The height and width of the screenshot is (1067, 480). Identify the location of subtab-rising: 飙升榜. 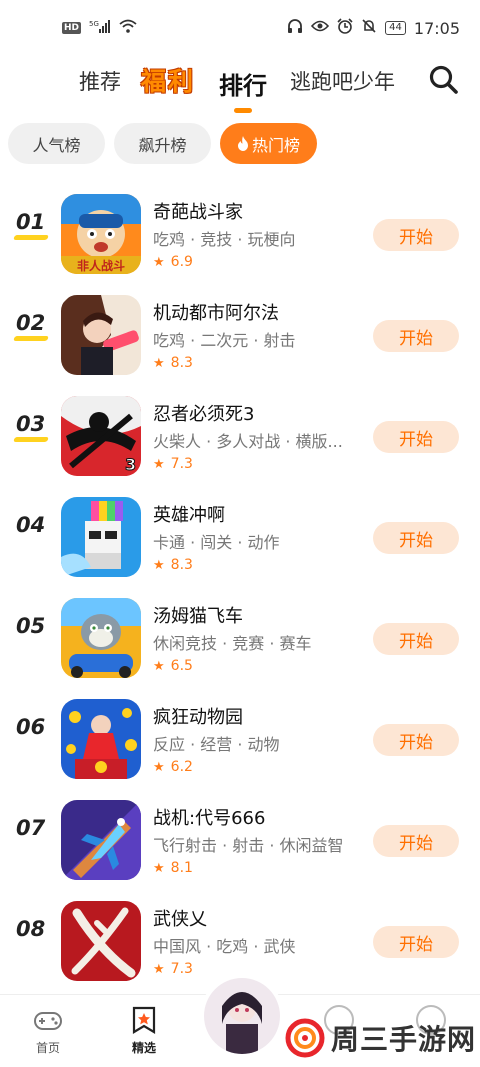
(162, 143).